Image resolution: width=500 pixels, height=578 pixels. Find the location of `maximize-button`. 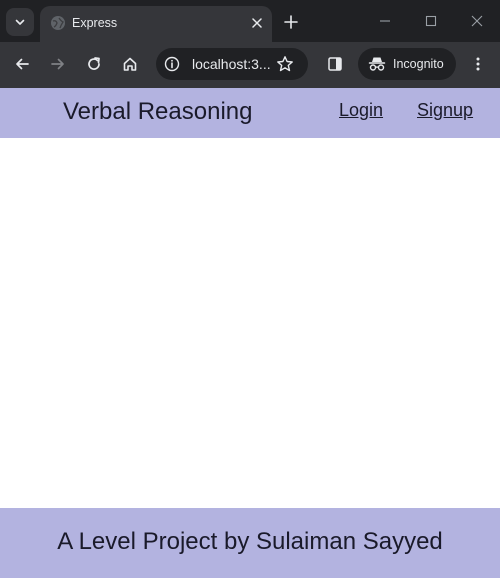

maximize-button is located at coordinates (431, 21).